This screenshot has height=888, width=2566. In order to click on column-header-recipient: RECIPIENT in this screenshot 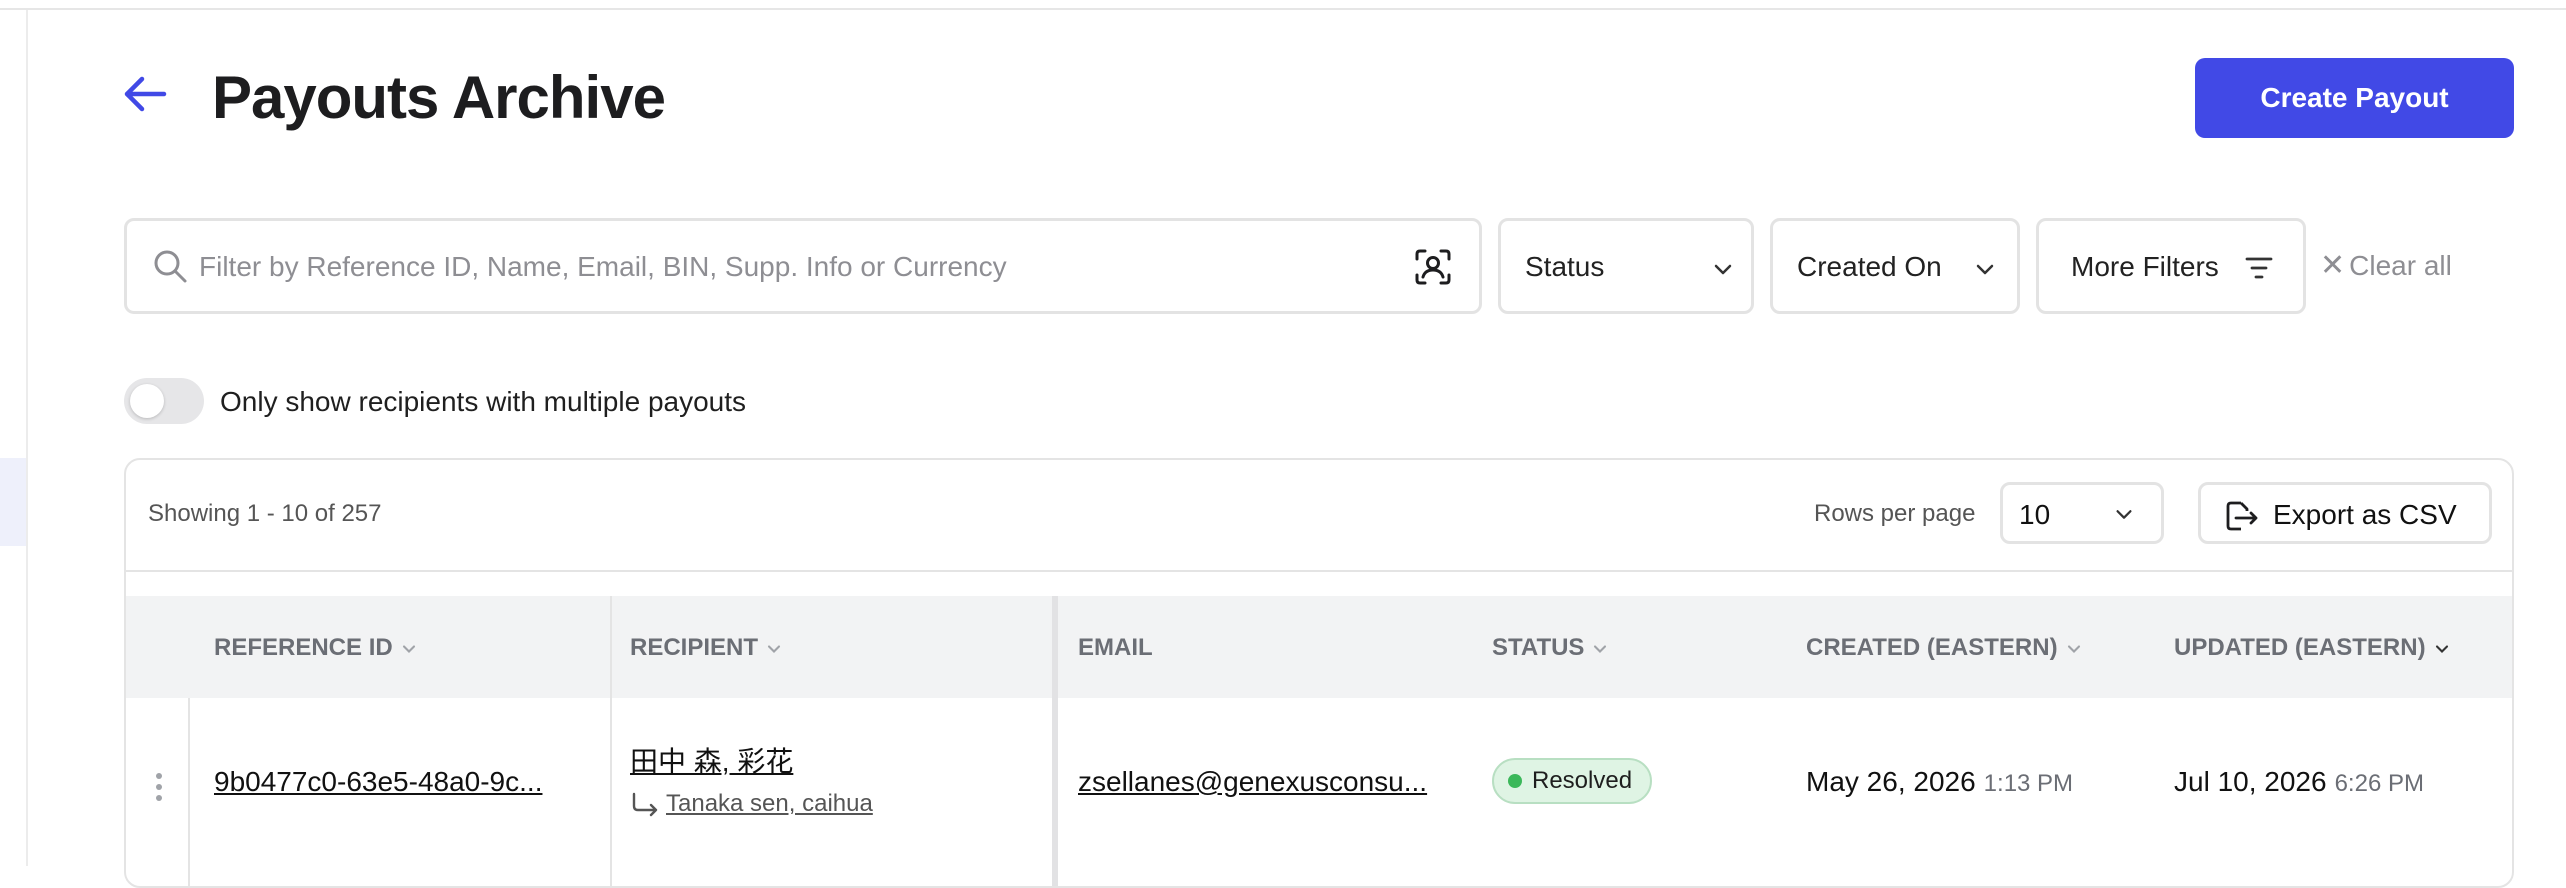, I will do `click(707, 648)`.